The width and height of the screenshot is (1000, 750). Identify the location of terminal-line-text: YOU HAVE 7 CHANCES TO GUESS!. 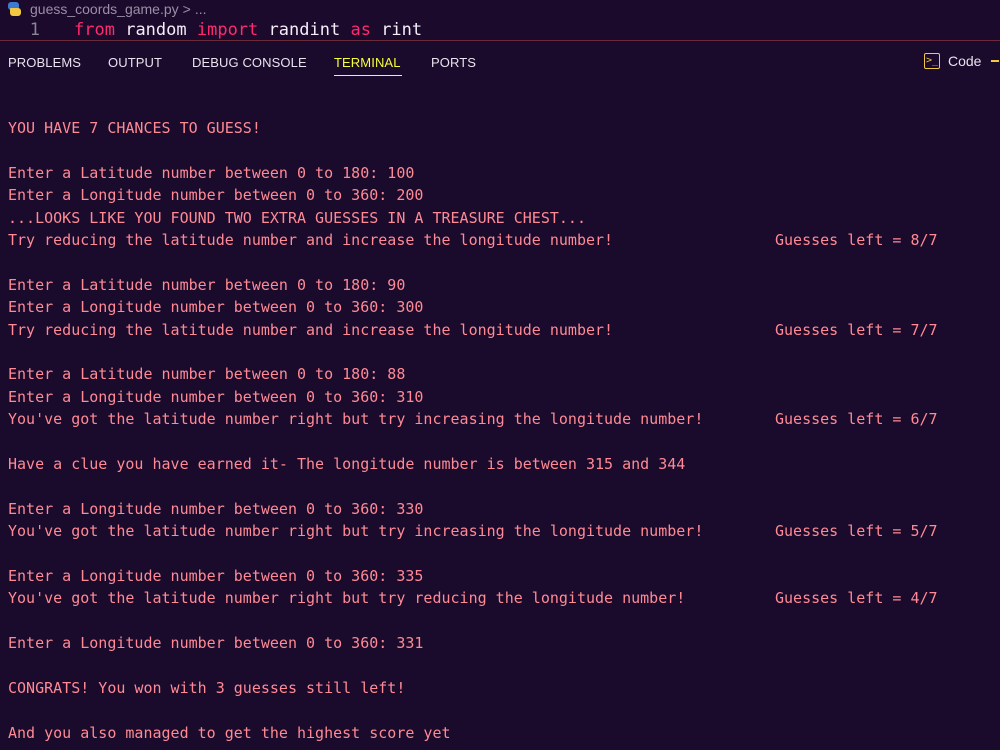
(134, 128).